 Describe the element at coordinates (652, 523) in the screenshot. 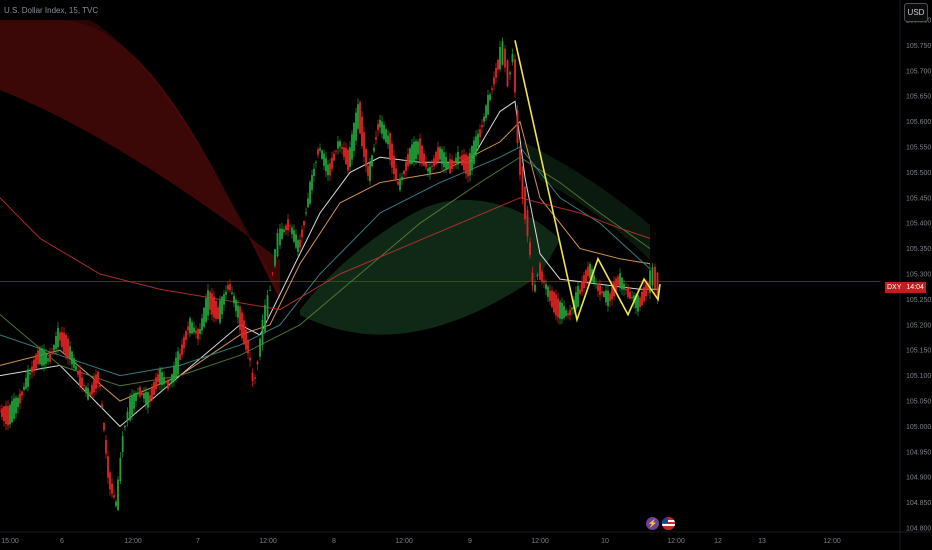

I see `flash-icon: ⚡` at that location.